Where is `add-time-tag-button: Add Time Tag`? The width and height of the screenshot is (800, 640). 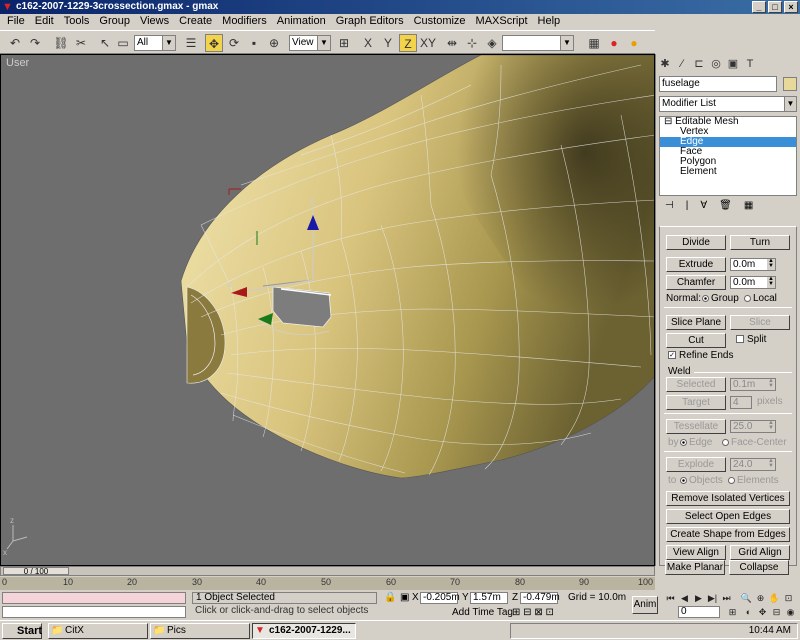 add-time-tag-button: Add Time Tag is located at coordinates (482, 612).